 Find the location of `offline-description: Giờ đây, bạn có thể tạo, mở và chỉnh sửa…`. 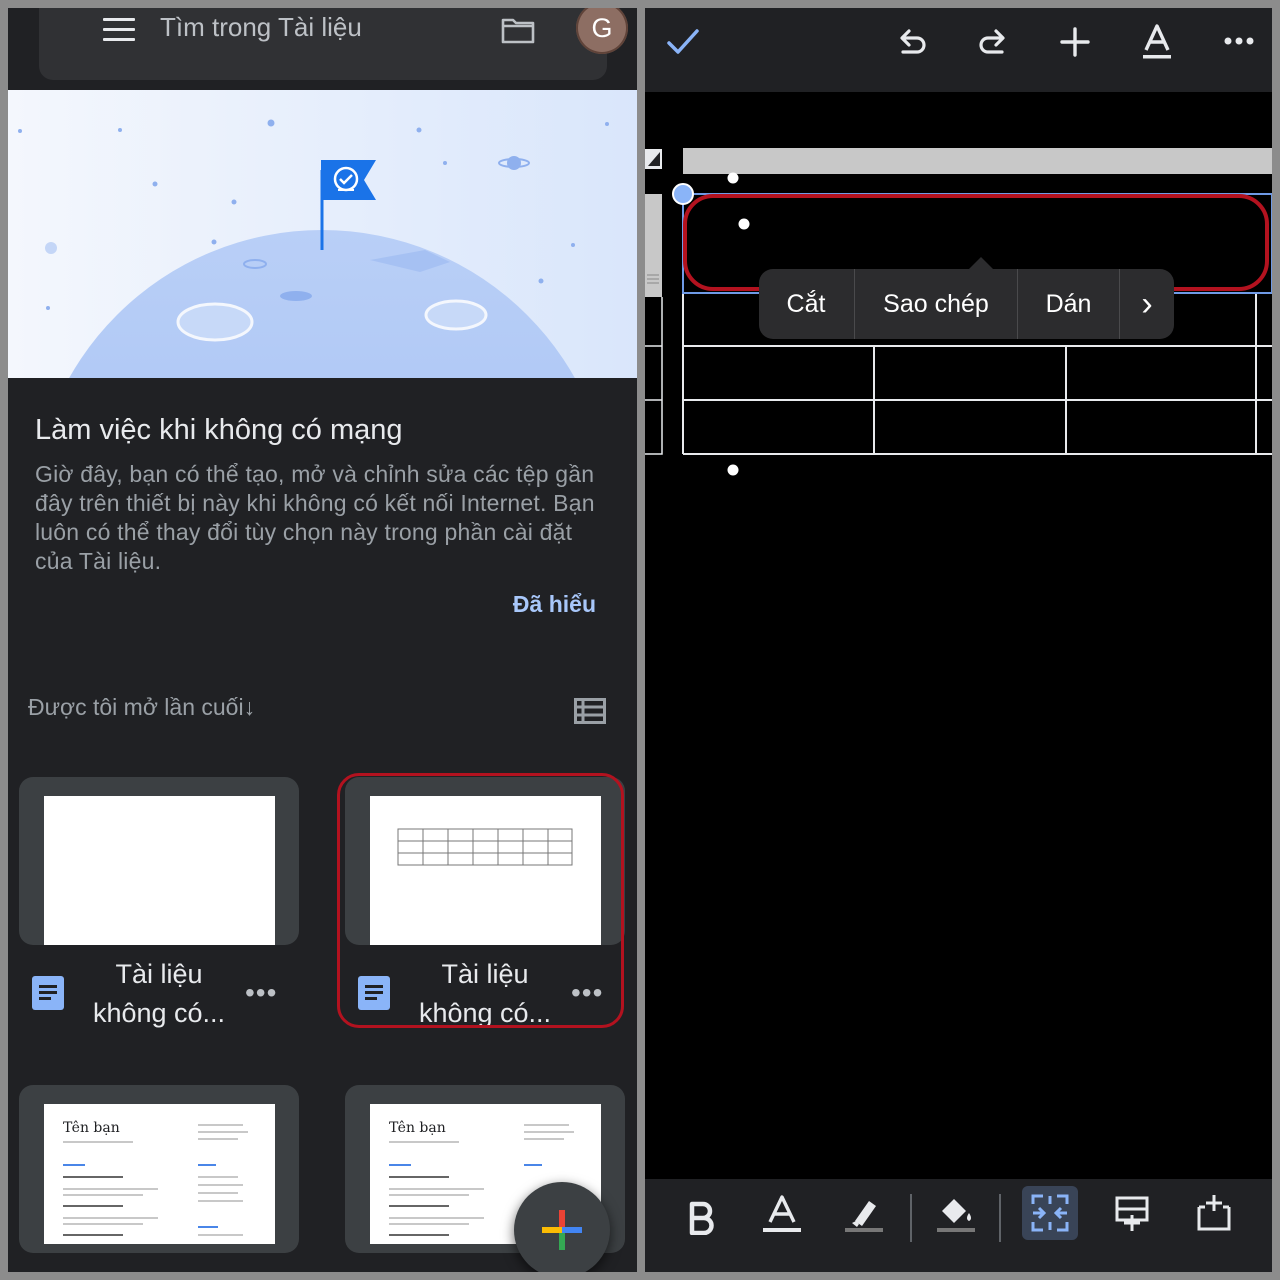

offline-description: Giờ đây, bạn có thể tạo, mở và chỉnh sửa… is located at coordinates (315, 517).